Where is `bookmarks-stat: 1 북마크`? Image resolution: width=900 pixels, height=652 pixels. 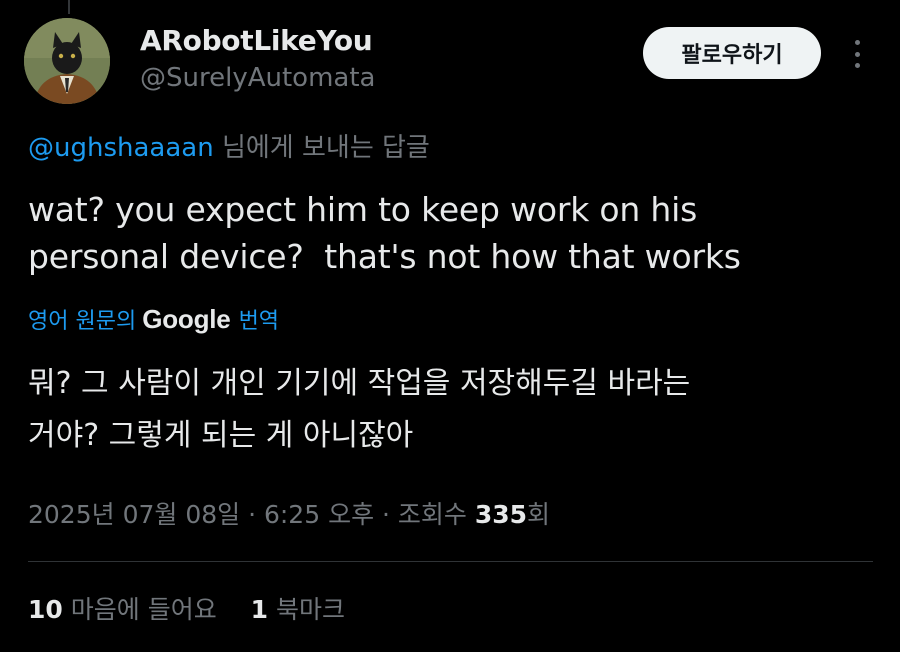 bookmarks-stat: 1 북마크 is located at coordinates (298, 610).